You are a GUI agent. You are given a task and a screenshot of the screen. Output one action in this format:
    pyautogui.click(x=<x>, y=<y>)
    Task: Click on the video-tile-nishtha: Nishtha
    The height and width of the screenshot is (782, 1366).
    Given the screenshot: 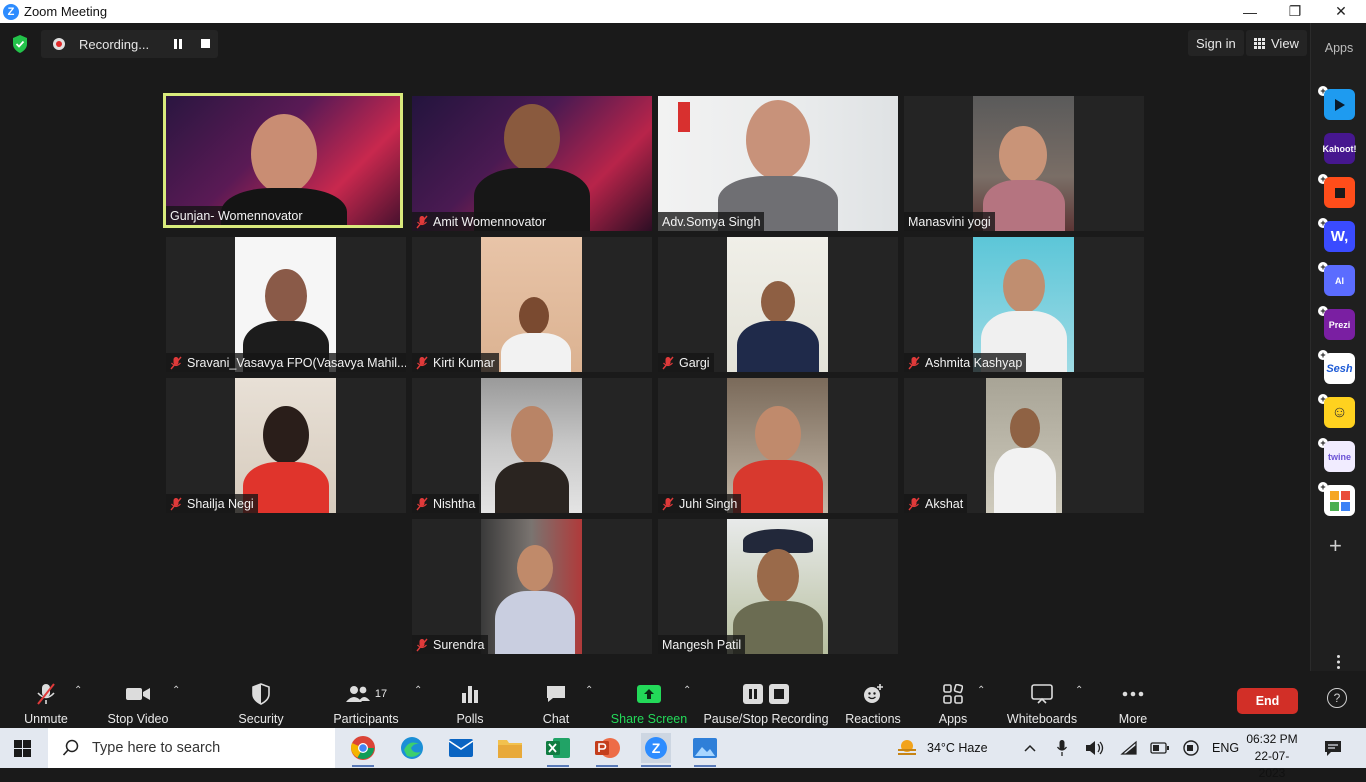 What is the action you would take?
    pyautogui.click(x=532, y=445)
    